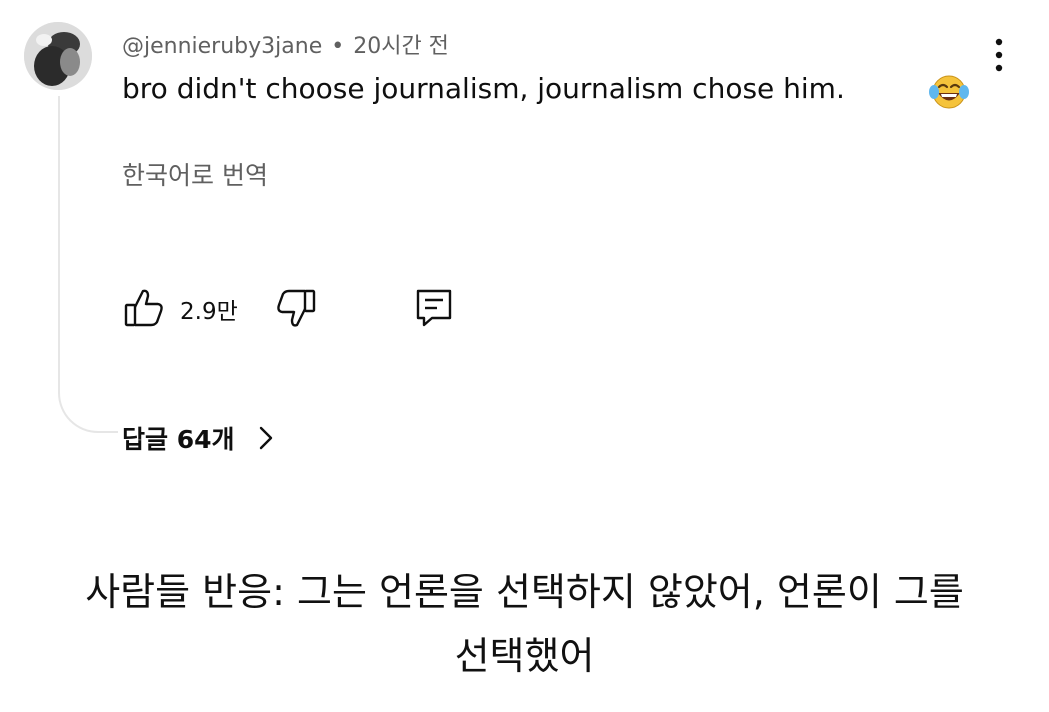  What do you see at coordinates (178, 439) in the screenshot?
I see `replies-label: 답글 64개` at bounding box center [178, 439].